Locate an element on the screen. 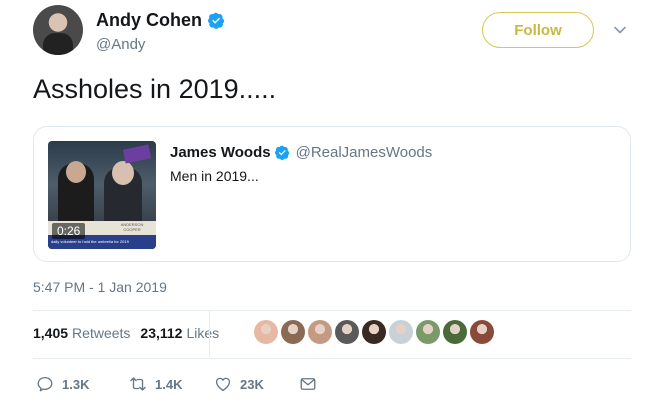  direct-message-button is located at coordinates (308, 384).